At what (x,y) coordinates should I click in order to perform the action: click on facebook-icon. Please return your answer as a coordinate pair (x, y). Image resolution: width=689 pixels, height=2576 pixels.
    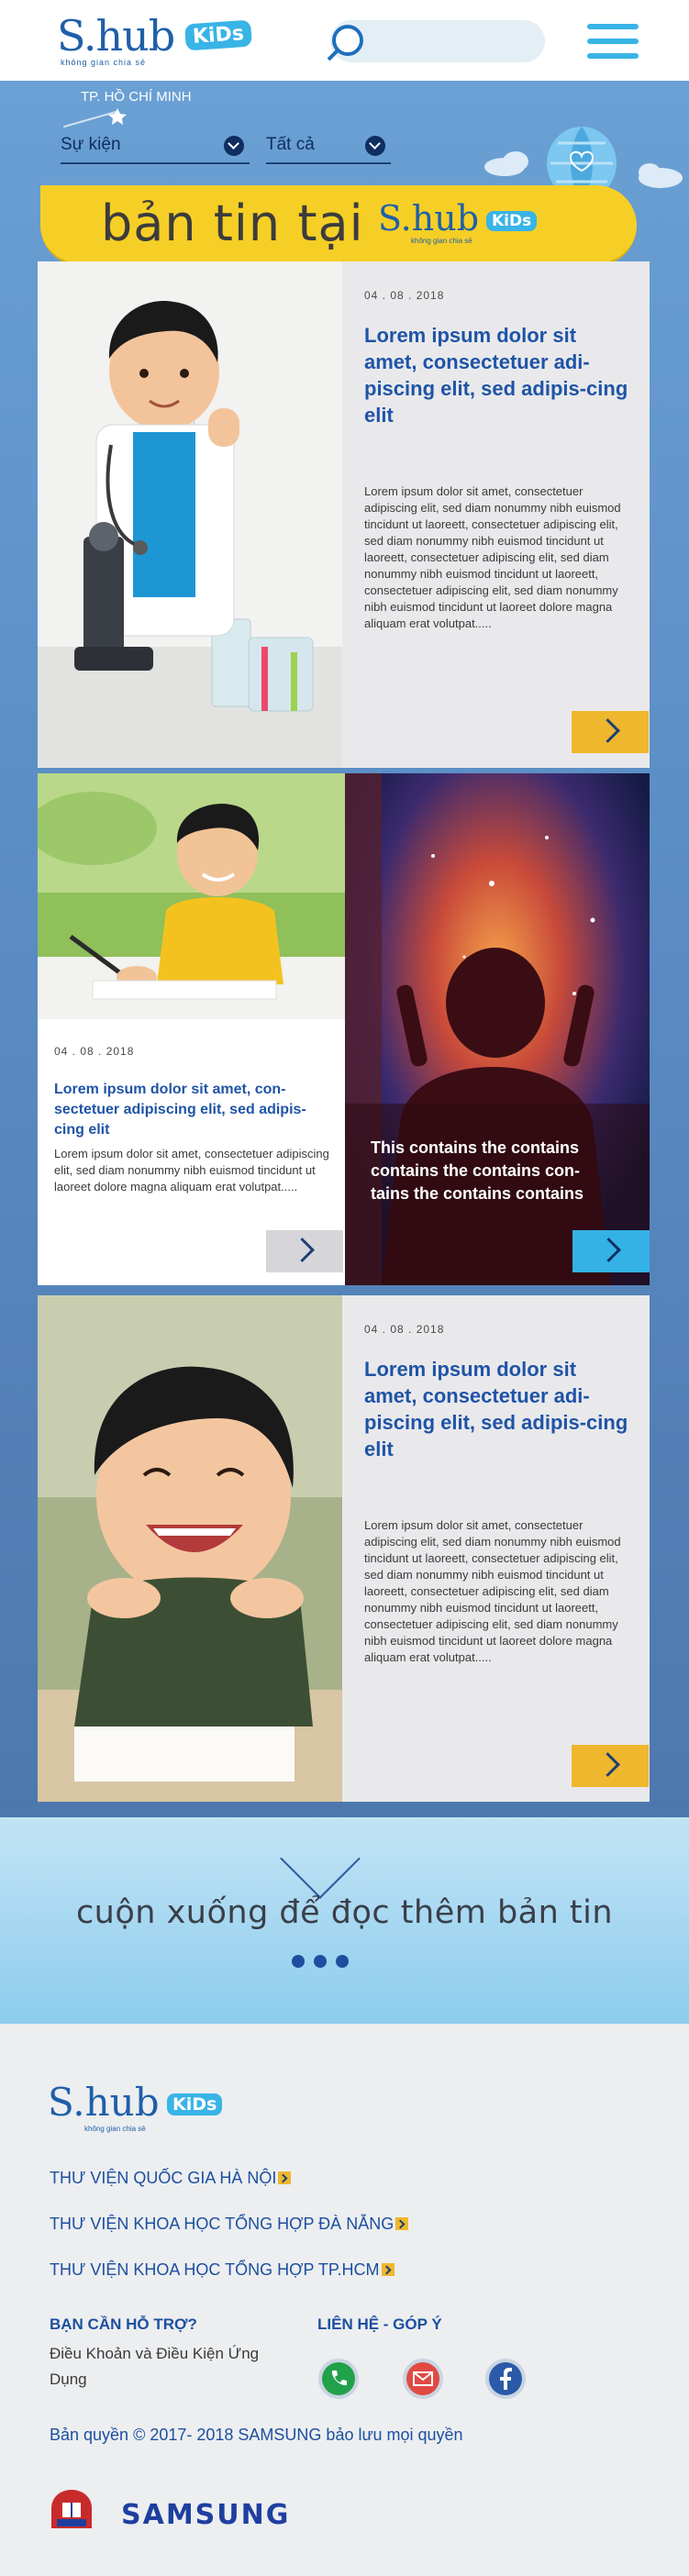
    Looking at the image, I should click on (506, 2379).